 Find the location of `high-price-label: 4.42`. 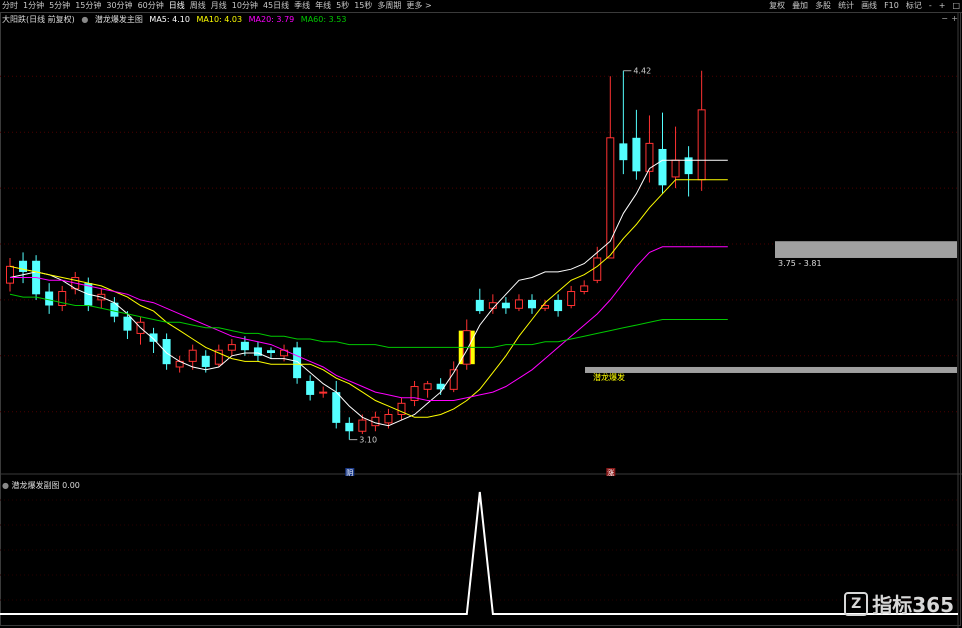

high-price-label: 4.42 is located at coordinates (642, 71).